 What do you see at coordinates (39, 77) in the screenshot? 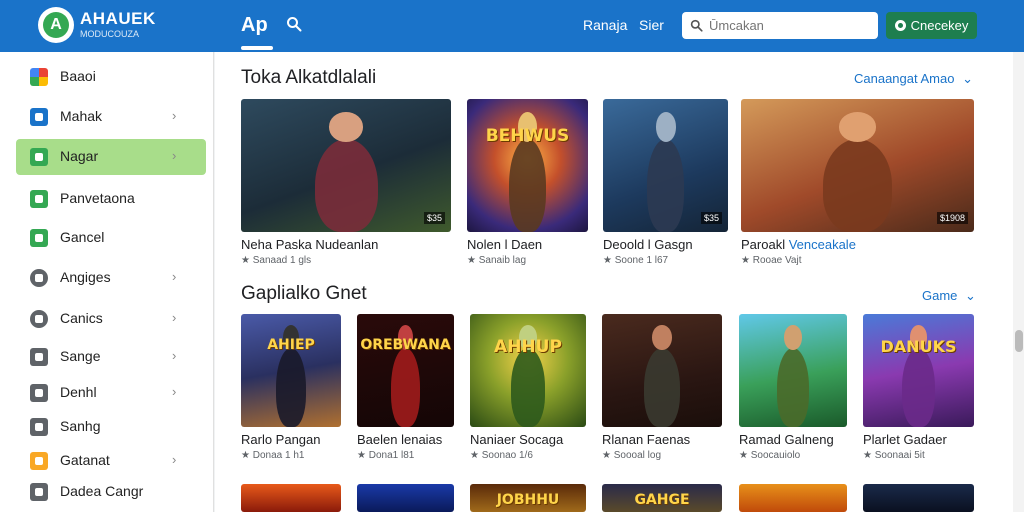
I see `colorful-grid-icon` at bounding box center [39, 77].